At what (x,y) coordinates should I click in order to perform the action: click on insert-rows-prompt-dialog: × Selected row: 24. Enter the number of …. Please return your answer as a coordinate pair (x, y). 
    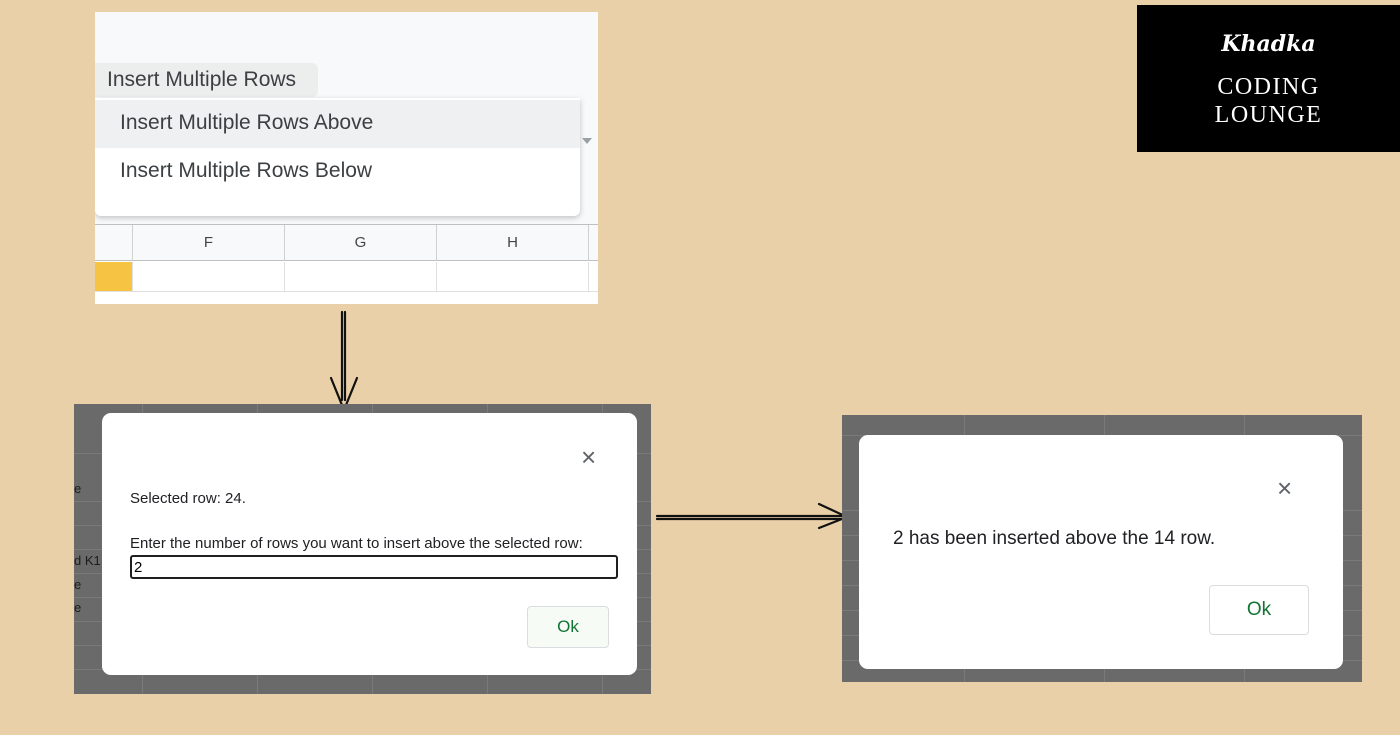
    Looking at the image, I should click on (369, 544).